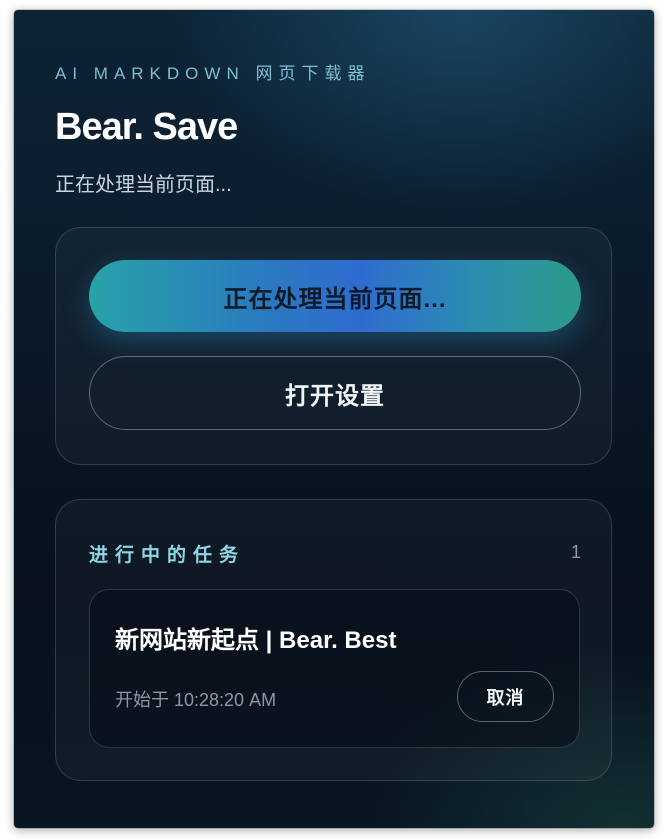 This screenshot has height=840, width=668. What do you see at coordinates (505, 696) in the screenshot?
I see `cancel-task-button: 取消` at bounding box center [505, 696].